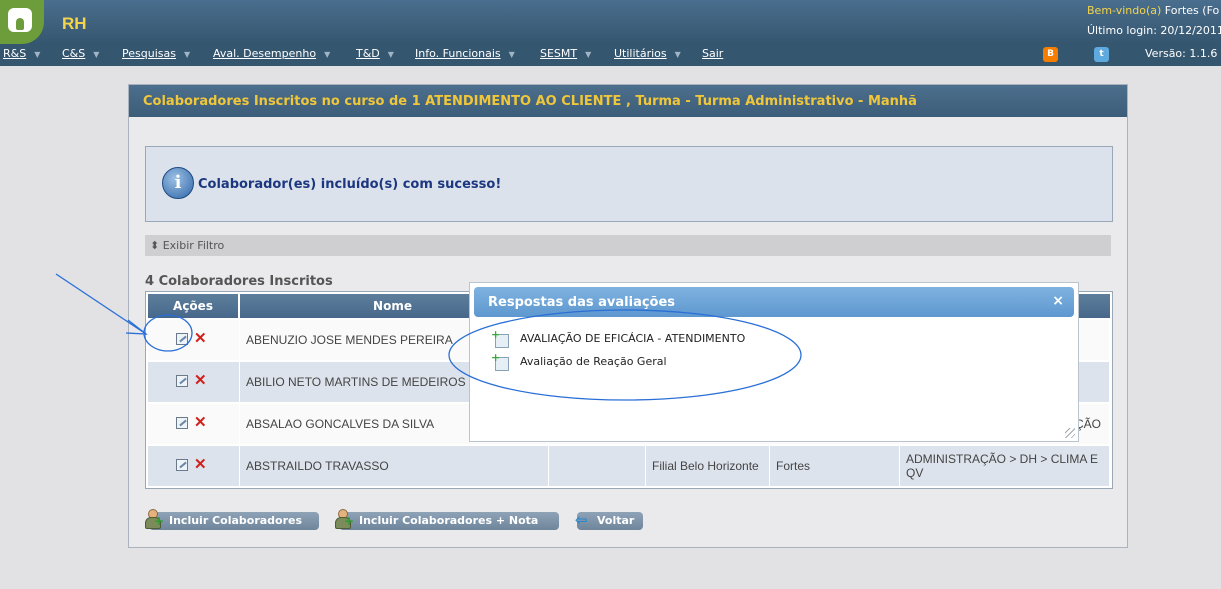 This screenshot has width=1221, height=589. Describe the element at coordinates (15, 53) in the screenshot. I see `menu-item-label: R&S` at that location.